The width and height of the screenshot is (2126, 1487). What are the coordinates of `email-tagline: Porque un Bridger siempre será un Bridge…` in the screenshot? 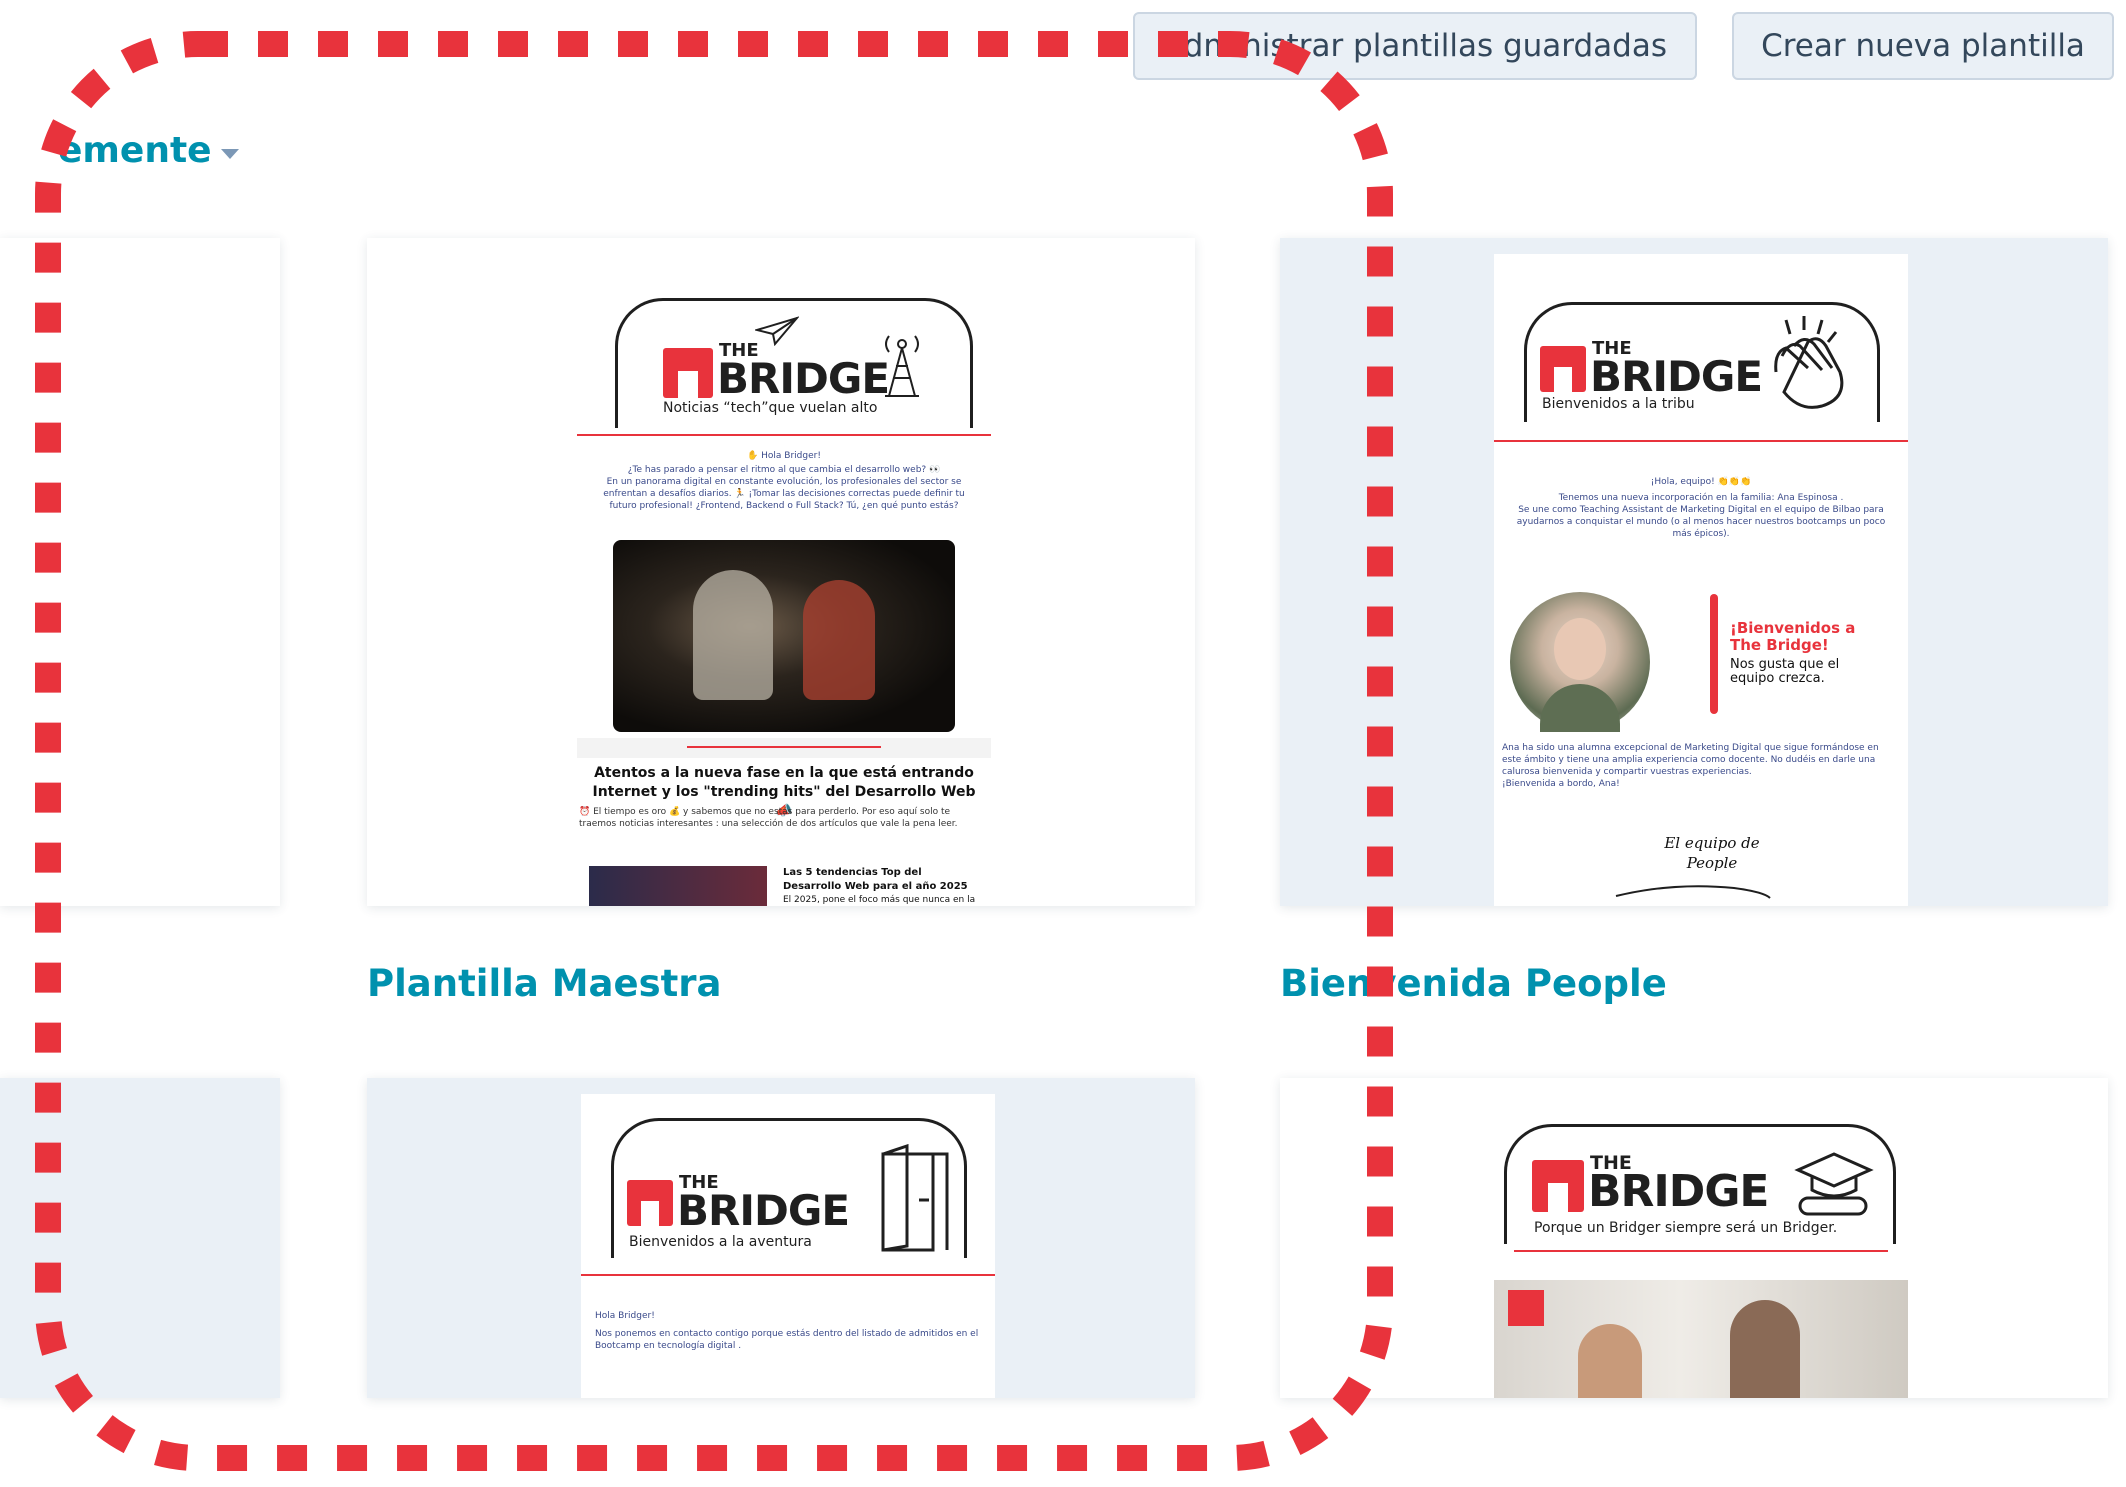 It's located at (1686, 1228).